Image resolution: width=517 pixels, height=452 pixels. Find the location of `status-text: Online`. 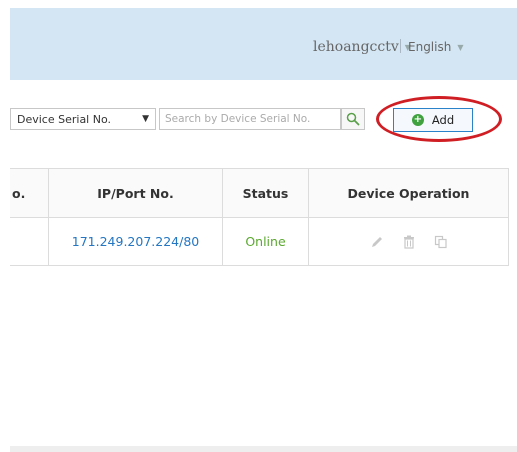

status-text: Online is located at coordinates (265, 241).